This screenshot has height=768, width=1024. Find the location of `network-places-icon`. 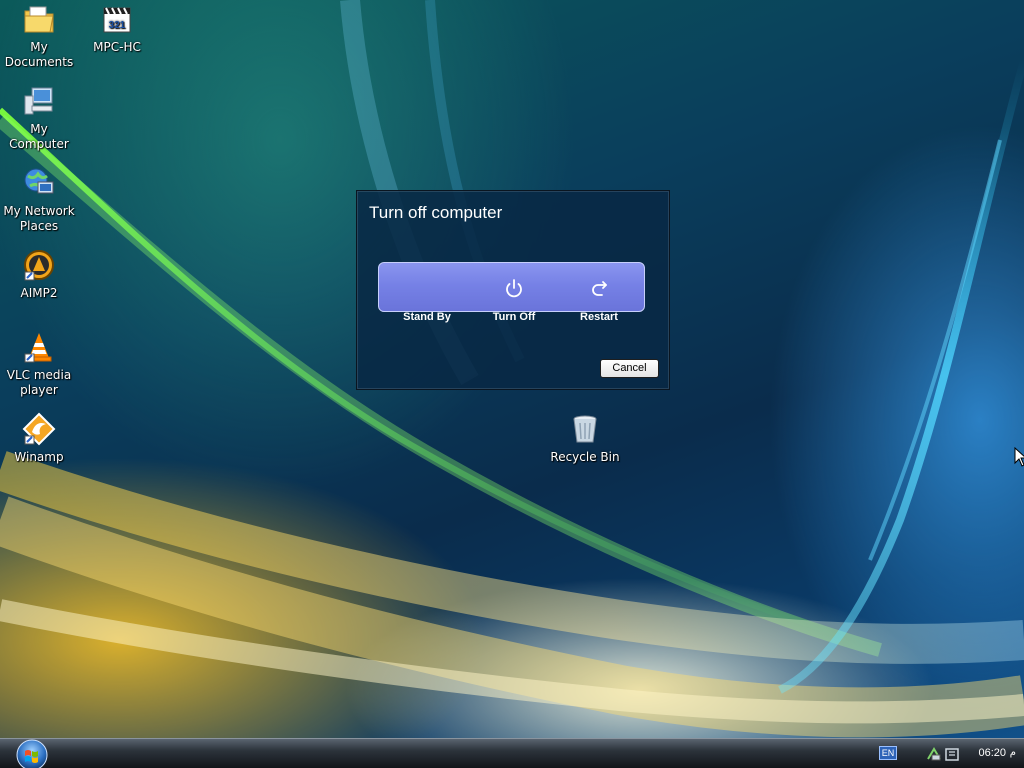

network-places-icon is located at coordinates (39, 183).